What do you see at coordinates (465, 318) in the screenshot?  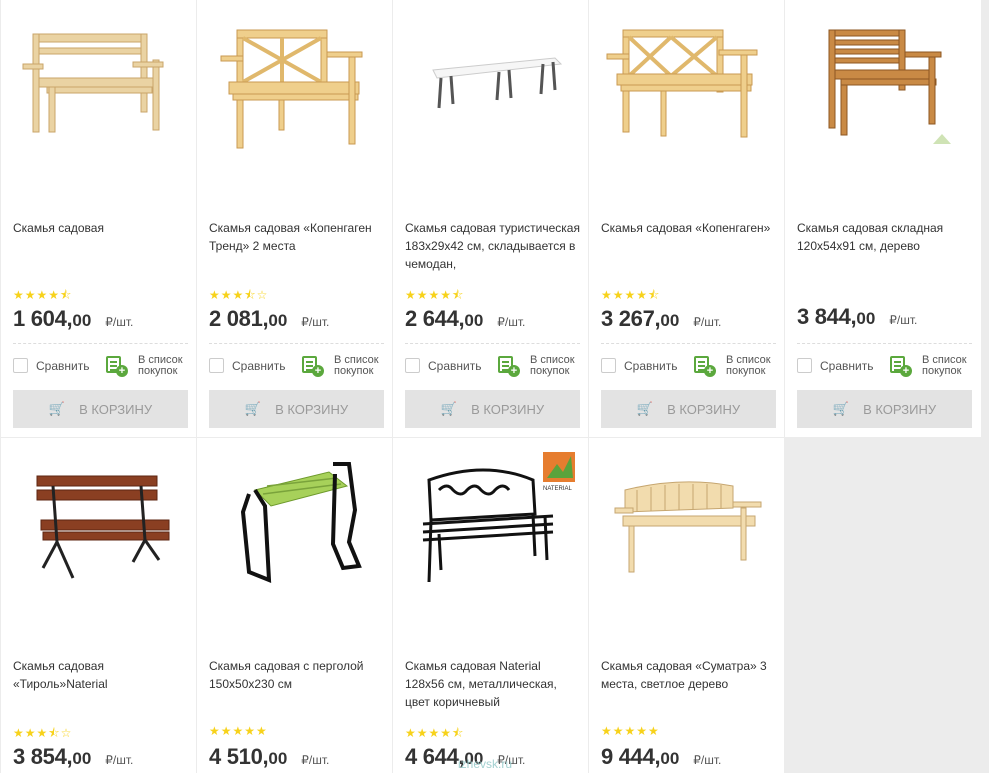 I see `product-price: 2 644,00 ₽/шт.` at bounding box center [465, 318].